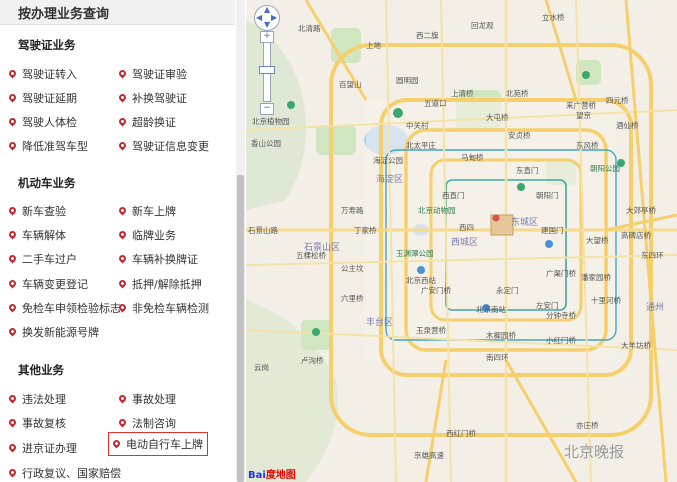 This screenshot has height=482, width=677. Describe the element at coordinates (606, 300) in the screenshot. I see `map-label: 十里河桥` at that location.